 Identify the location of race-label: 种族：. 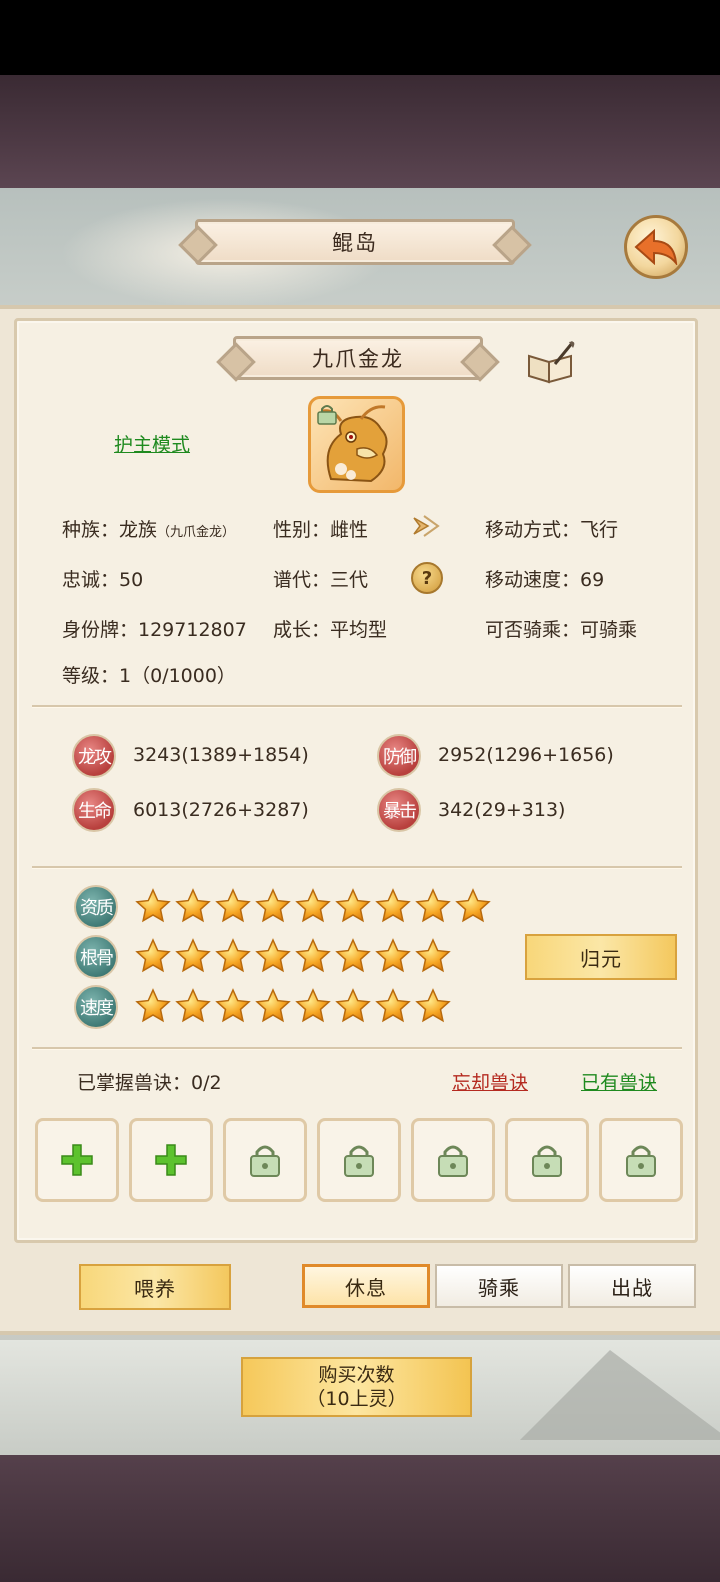
(91, 530).